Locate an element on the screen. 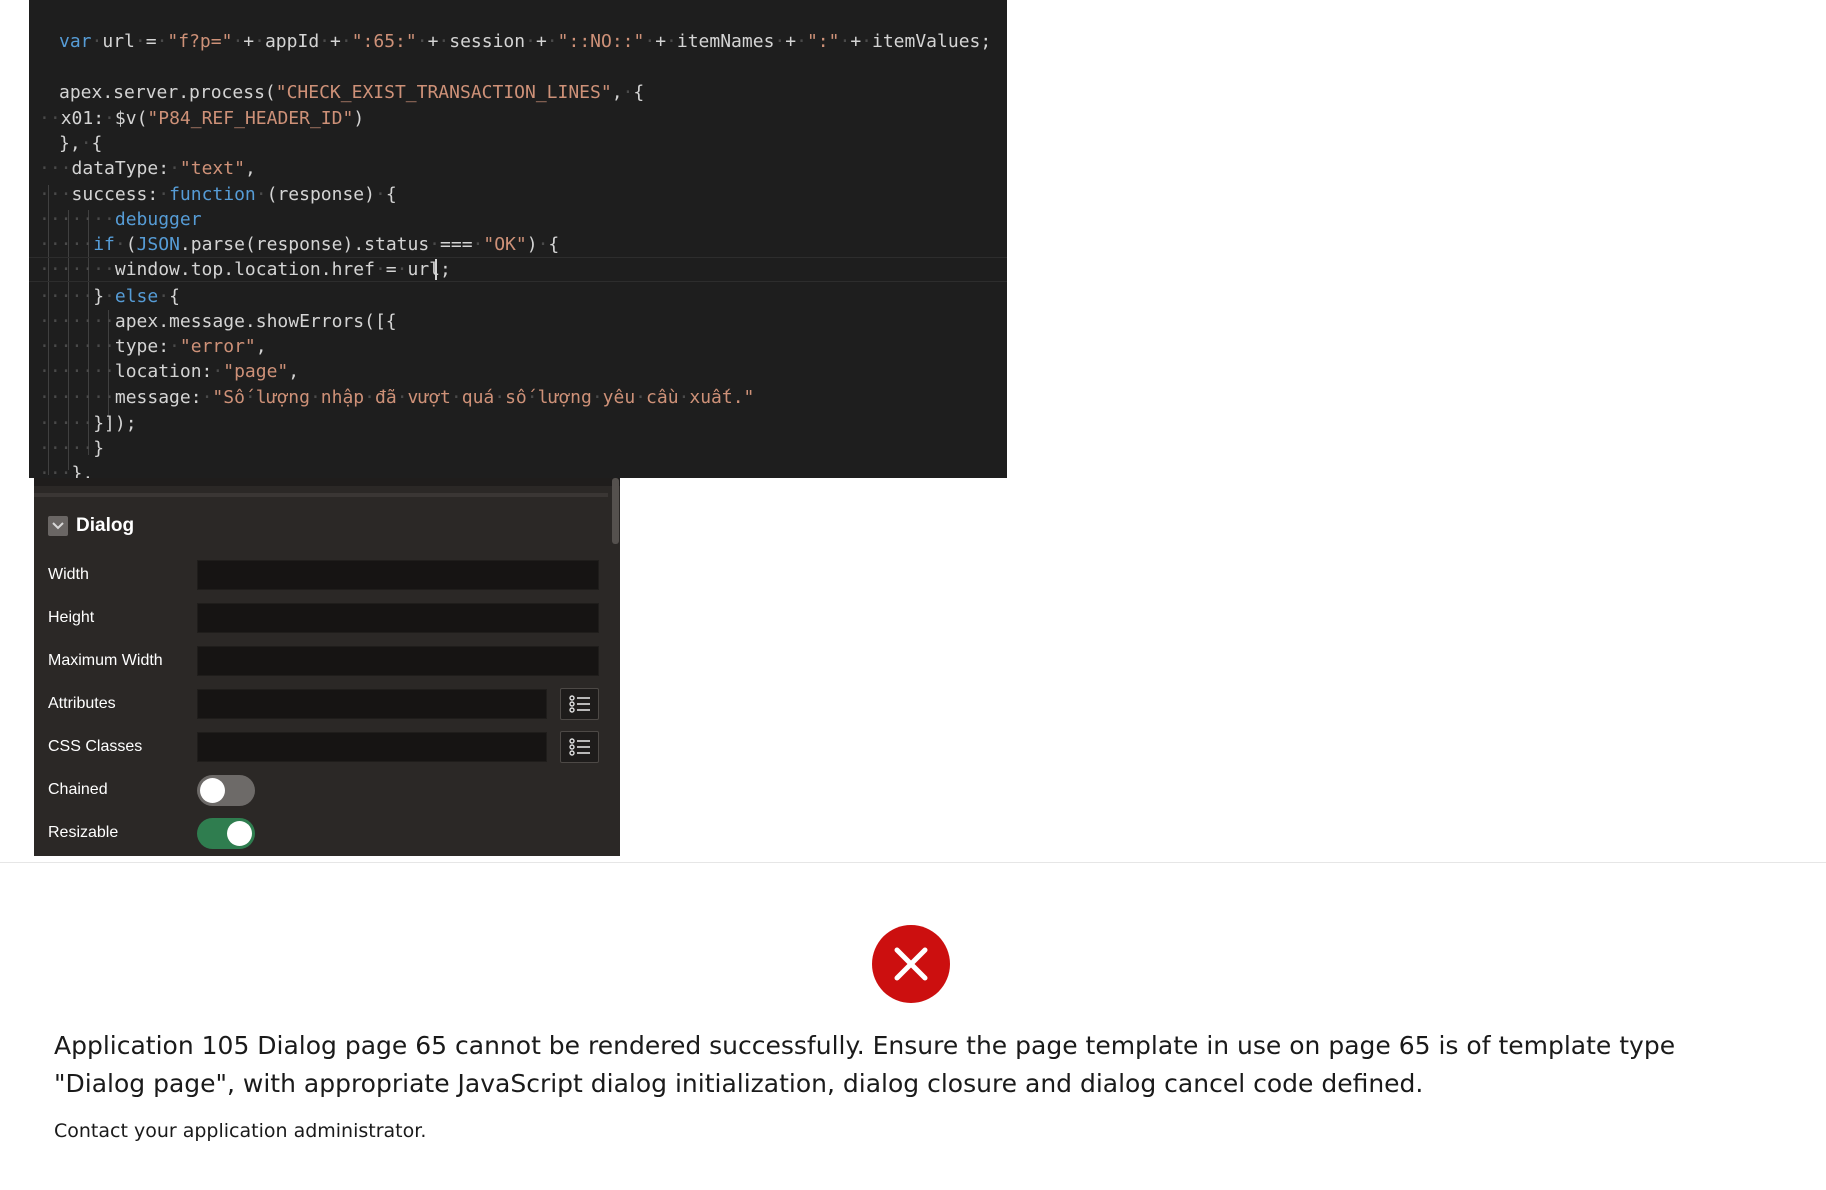 This screenshot has height=1190, width=1826. chained-row: Chained is located at coordinates (327, 790).